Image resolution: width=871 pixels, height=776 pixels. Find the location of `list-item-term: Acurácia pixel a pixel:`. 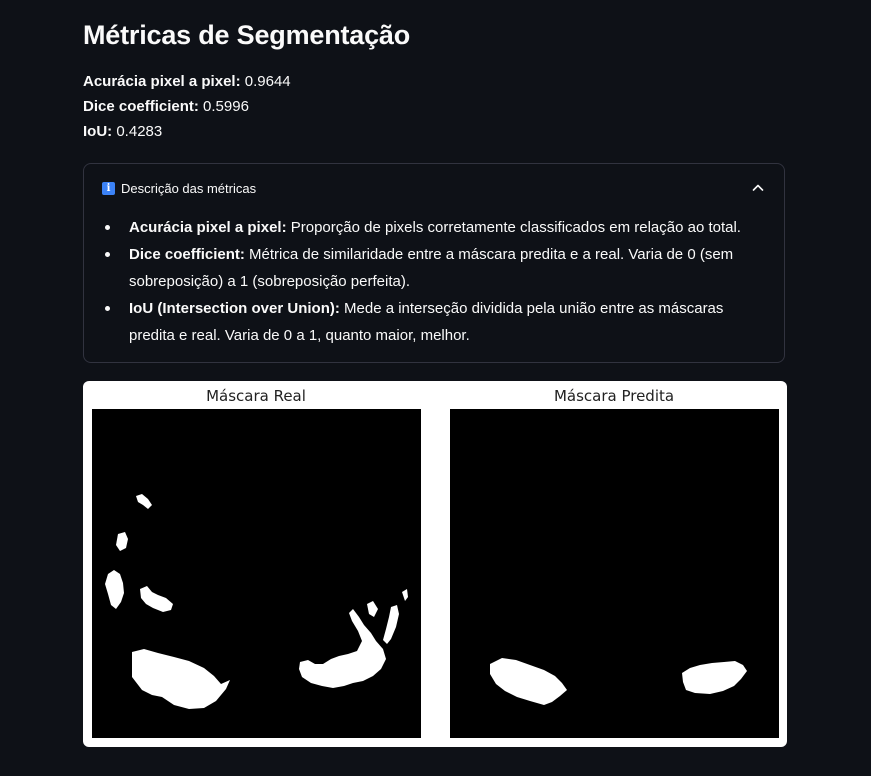

list-item-term: Acurácia pixel a pixel: is located at coordinates (208, 227).